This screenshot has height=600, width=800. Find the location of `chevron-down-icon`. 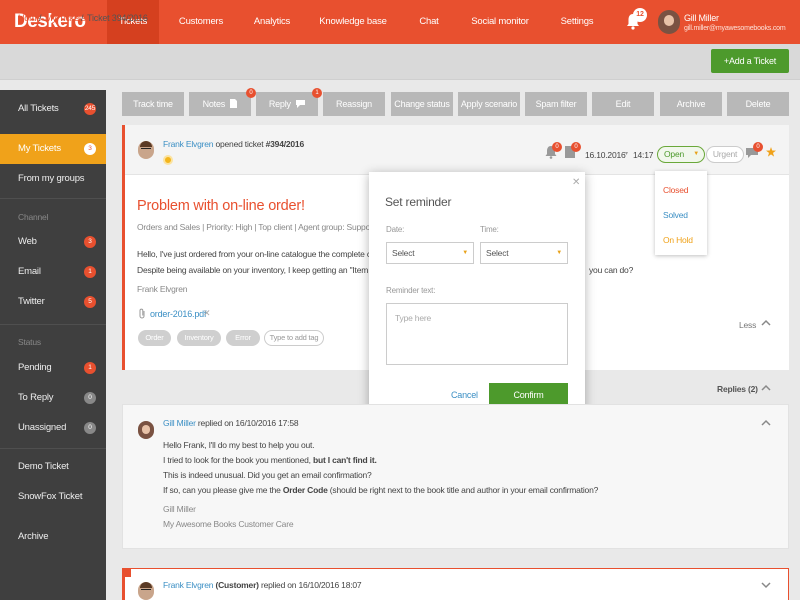

chevron-down-icon is located at coordinates (766, 585).